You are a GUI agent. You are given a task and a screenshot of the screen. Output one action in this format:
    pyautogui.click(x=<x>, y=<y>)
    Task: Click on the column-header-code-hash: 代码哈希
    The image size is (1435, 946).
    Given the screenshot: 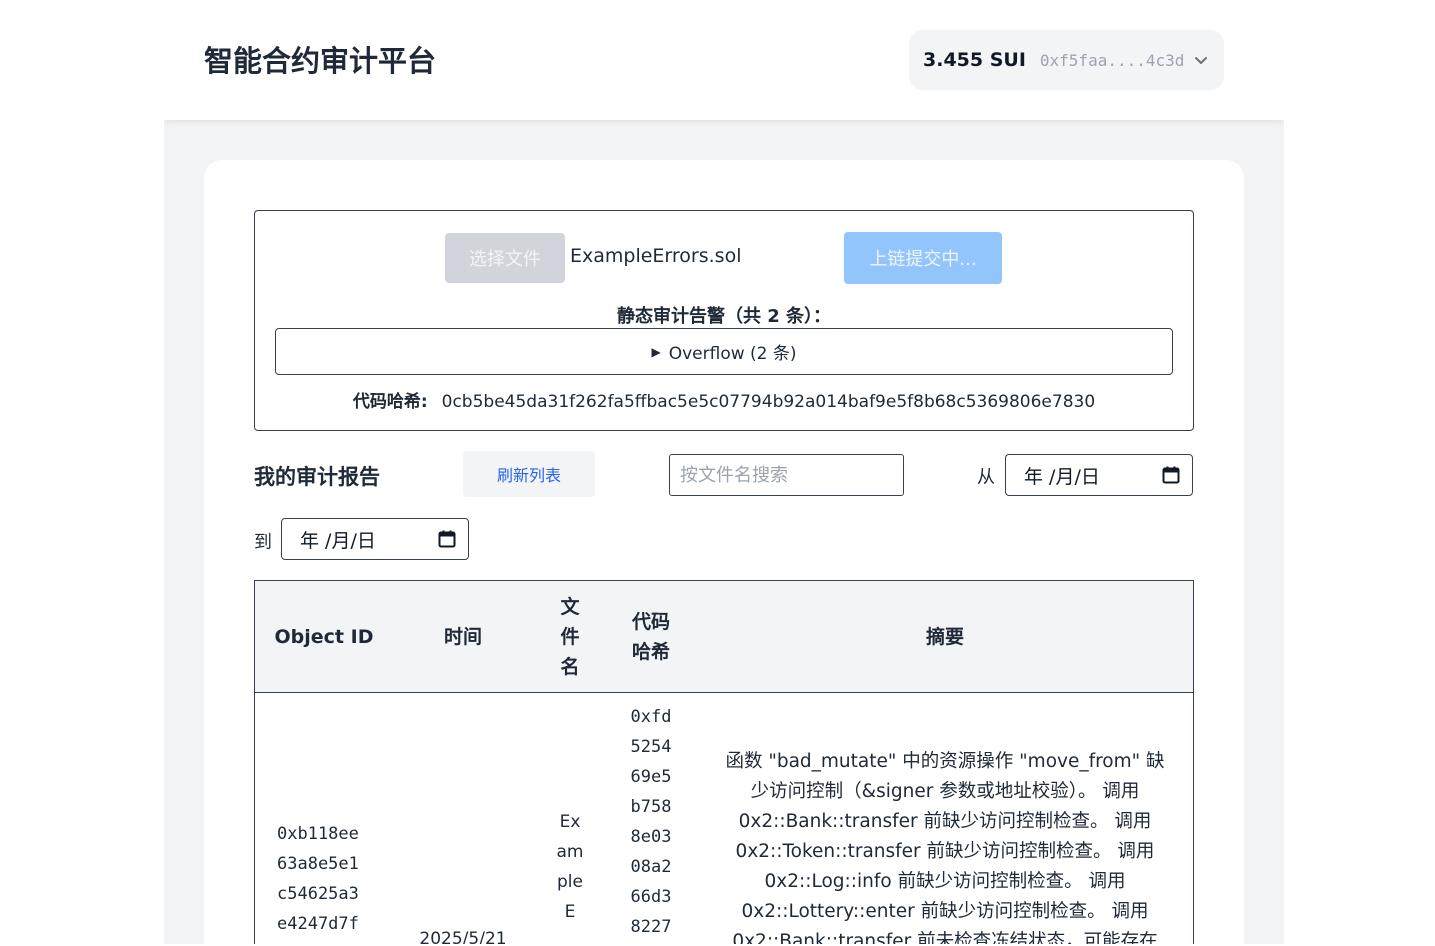 What is the action you would take?
    pyautogui.click(x=650, y=636)
    